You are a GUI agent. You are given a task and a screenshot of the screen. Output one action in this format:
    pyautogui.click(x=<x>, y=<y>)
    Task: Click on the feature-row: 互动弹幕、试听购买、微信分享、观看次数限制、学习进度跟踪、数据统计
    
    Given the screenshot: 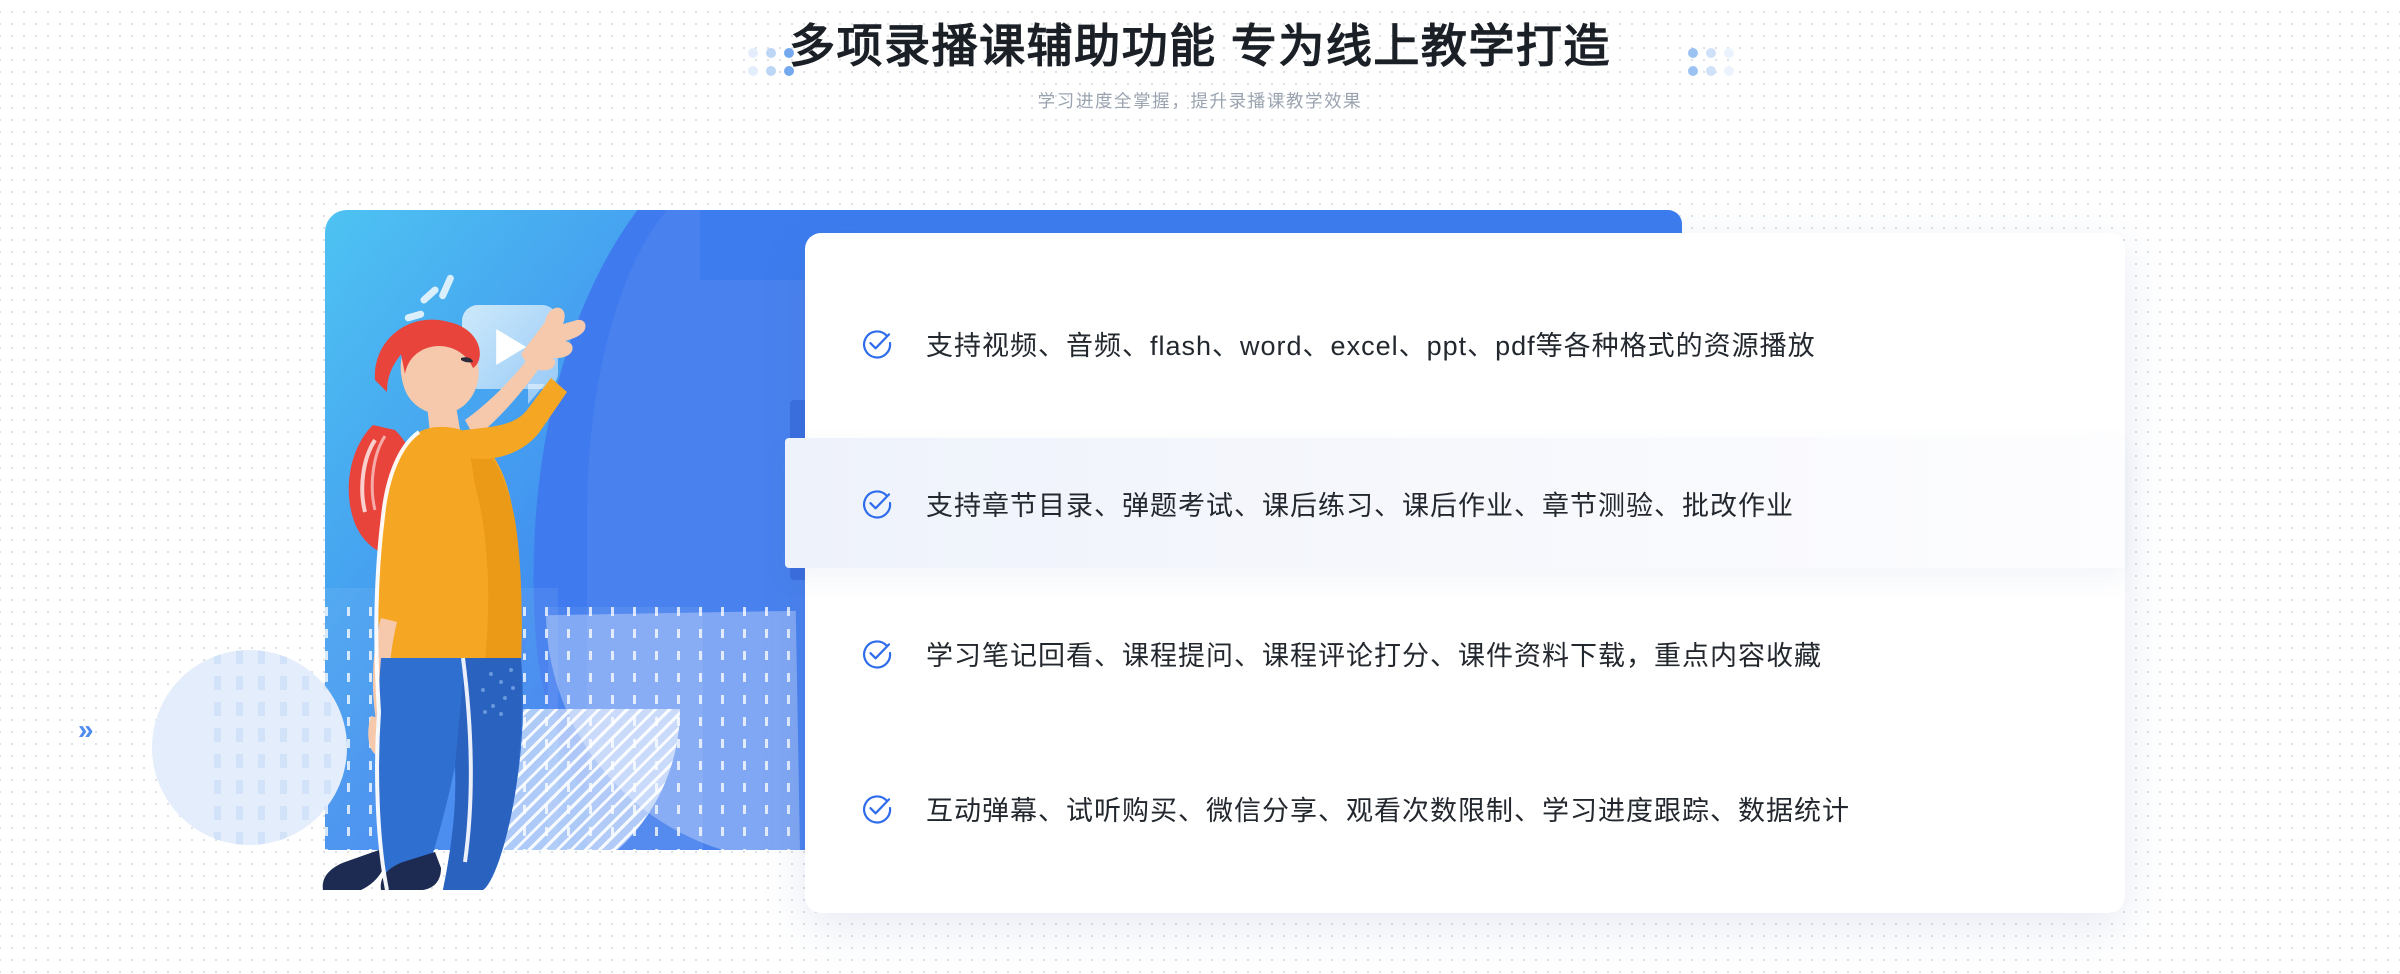 What is the action you would take?
    pyautogui.click(x=1465, y=808)
    